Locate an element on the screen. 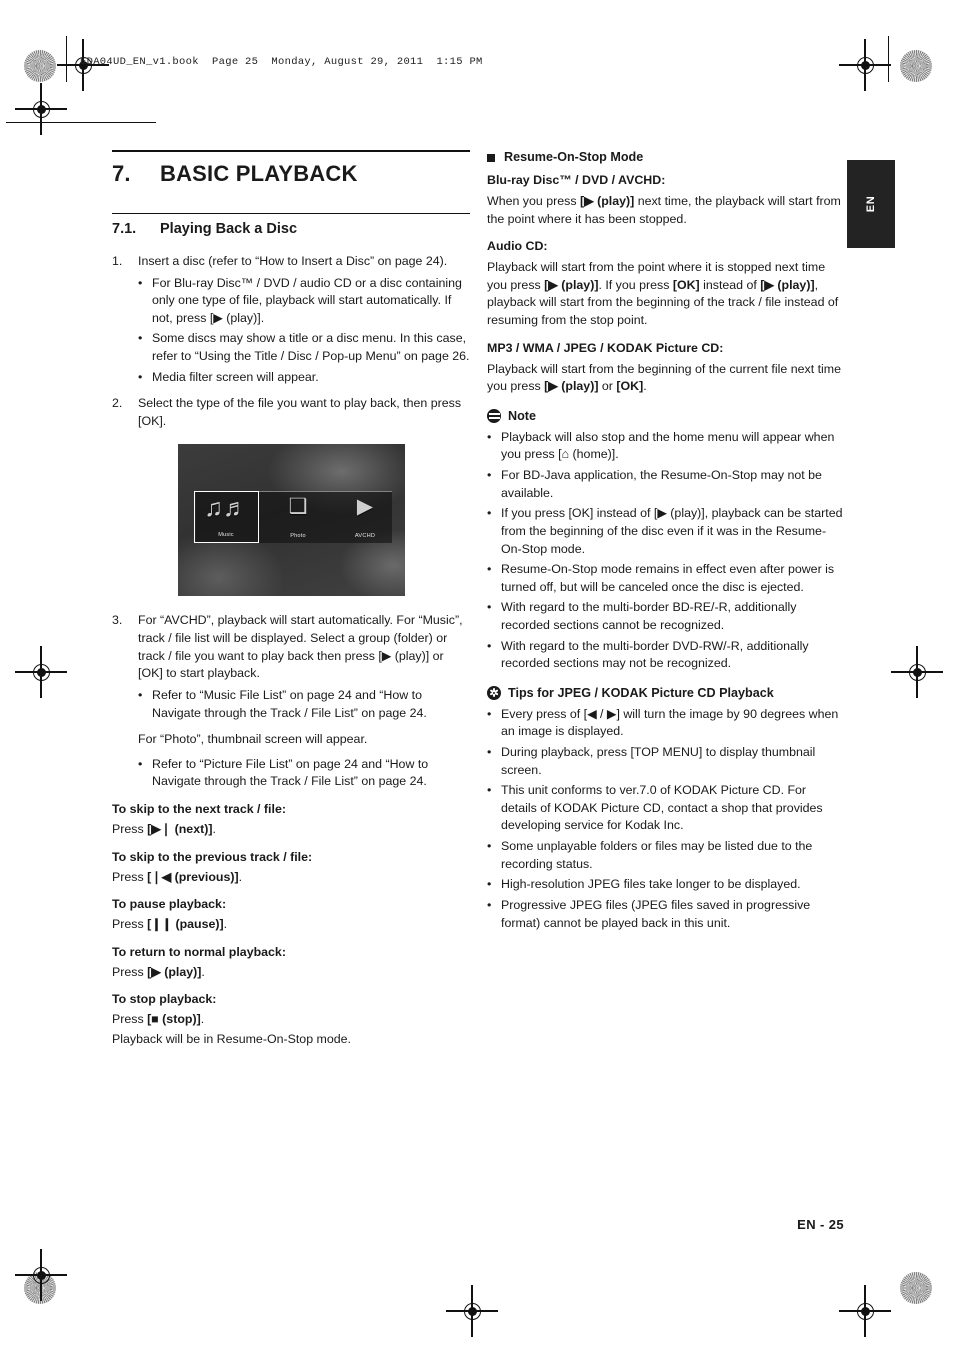  media-tile-music: ♫♬ Music is located at coordinates (226, 517).